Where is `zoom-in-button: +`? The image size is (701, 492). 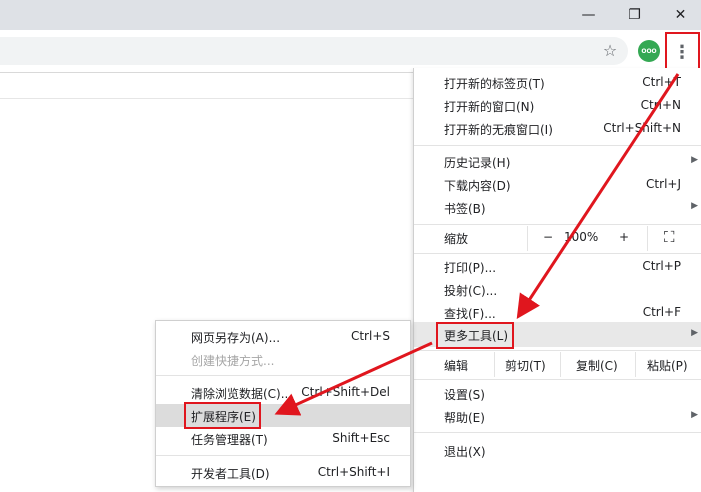
zoom-in-button: + is located at coordinates (624, 237).